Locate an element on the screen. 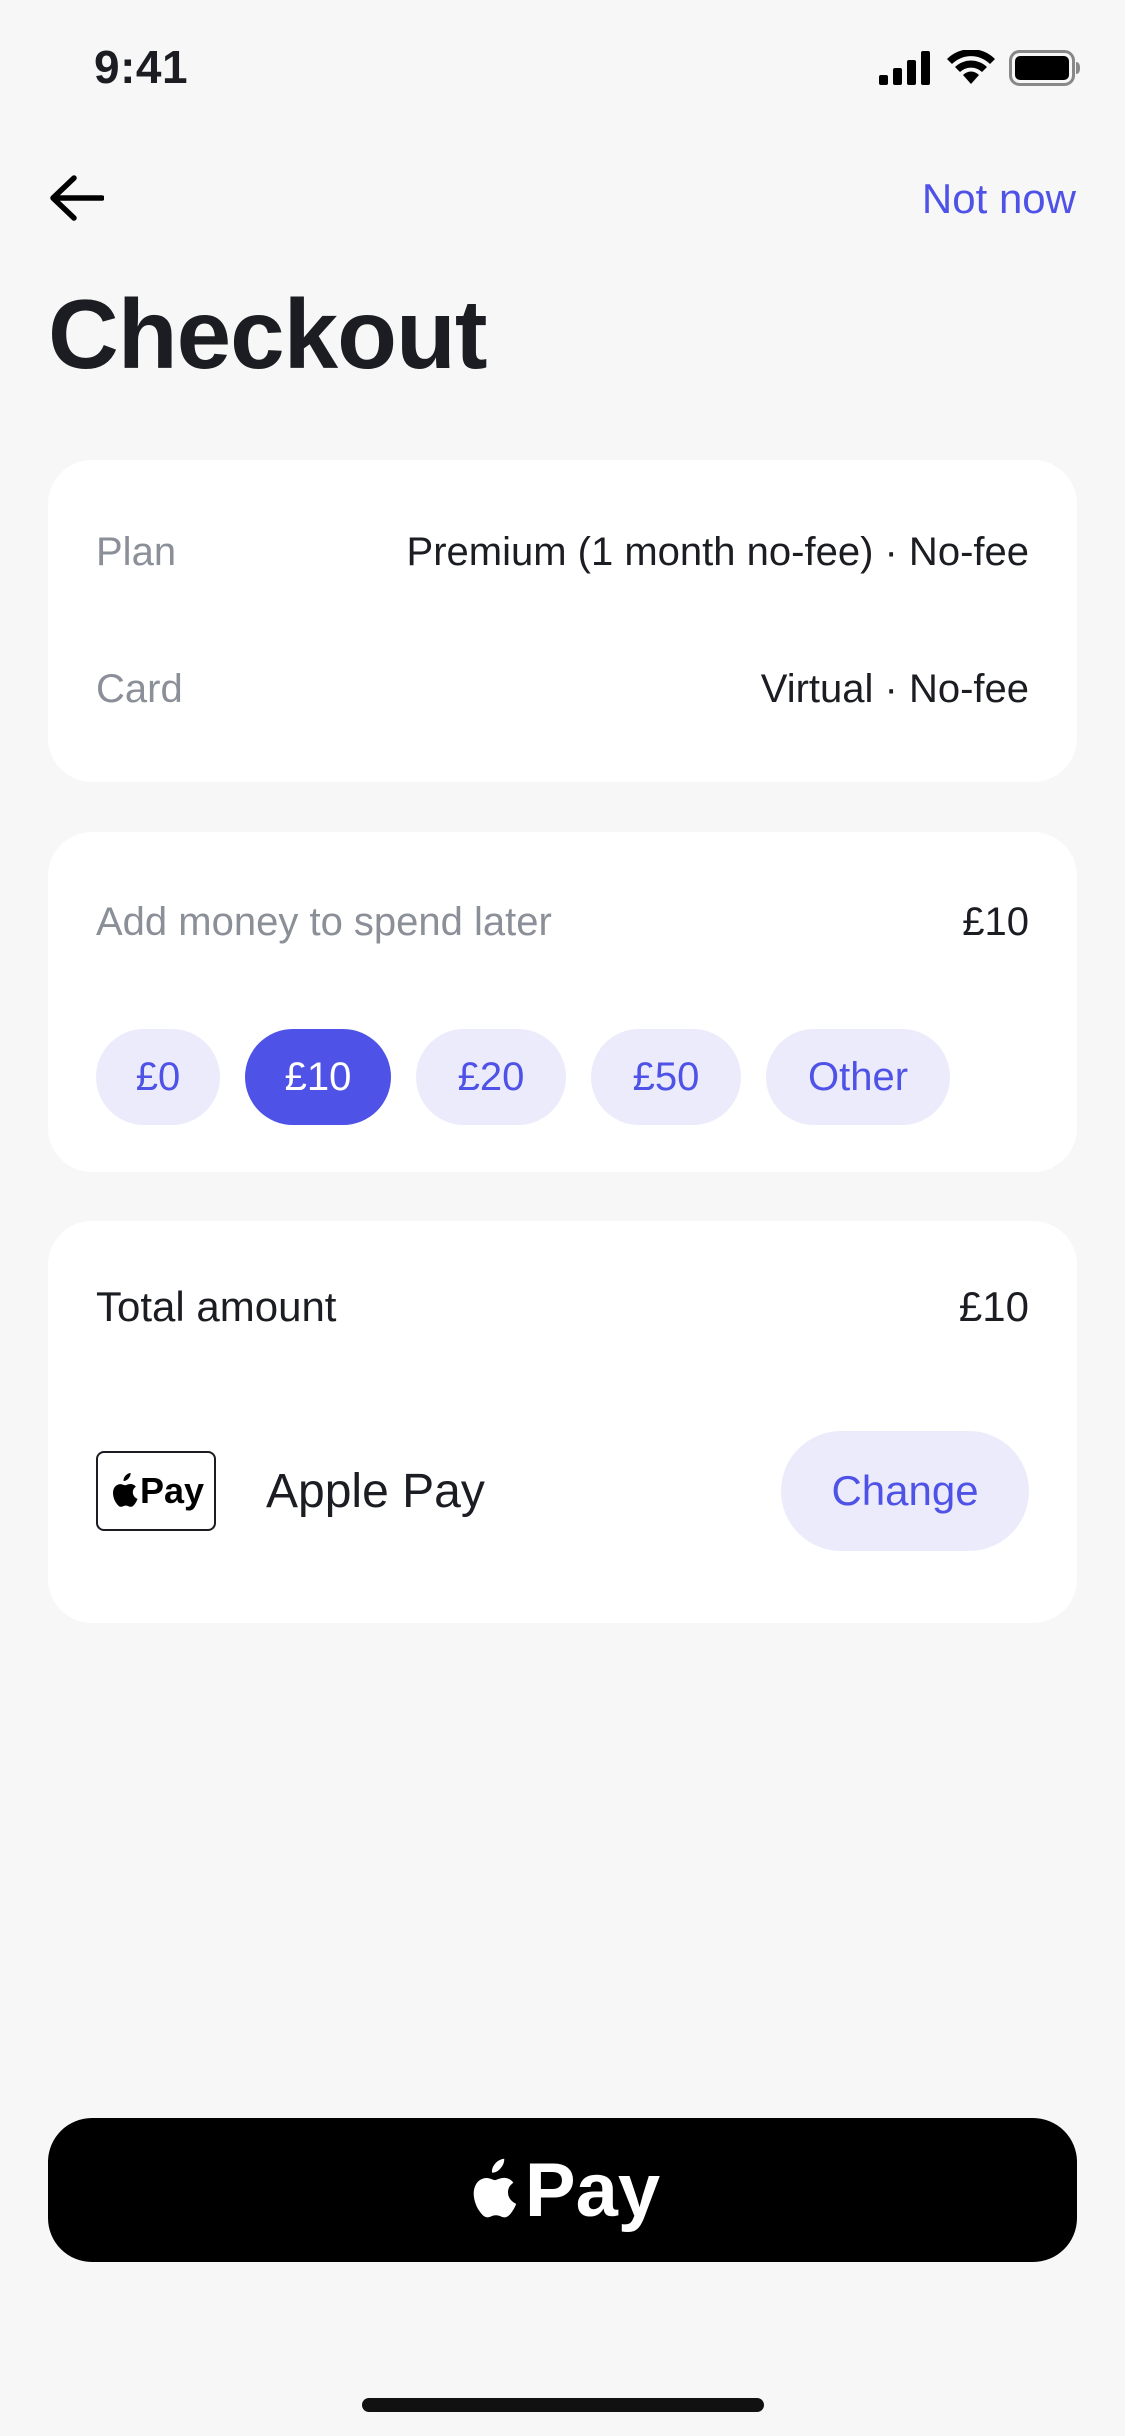 The width and height of the screenshot is (1125, 2436). amount-chip: £20 is located at coordinates (491, 1077).